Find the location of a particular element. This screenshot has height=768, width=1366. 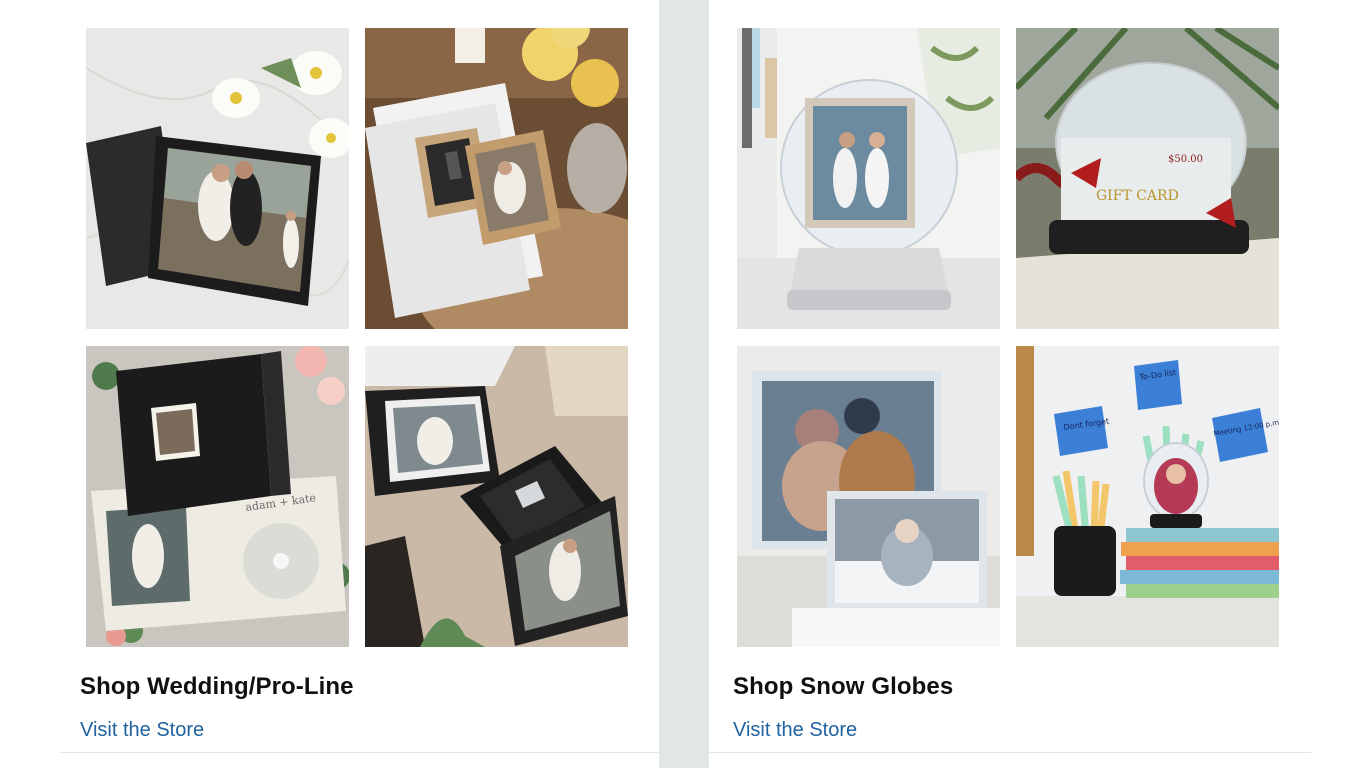

gift-card-text: GIFT CARD is located at coordinates (1137, 196).